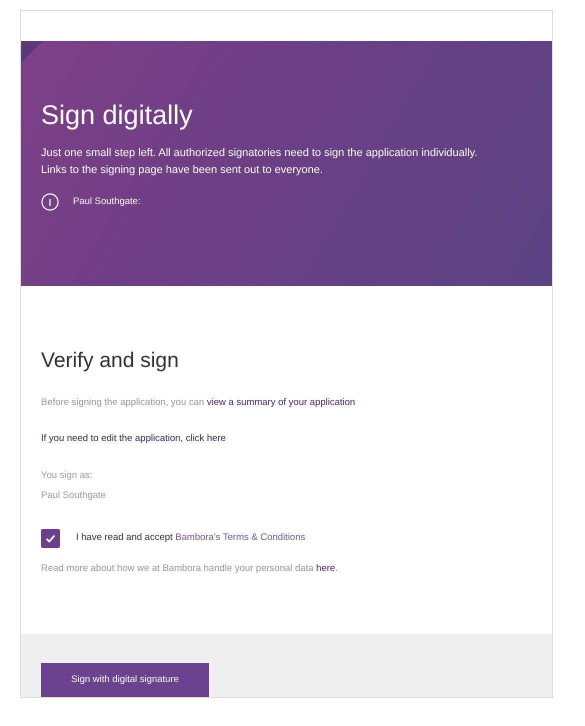 This screenshot has width=585, height=726. Describe the element at coordinates (107, 201) in the screenshot. I see `signatory-name: Paul Southgate:` at that location.